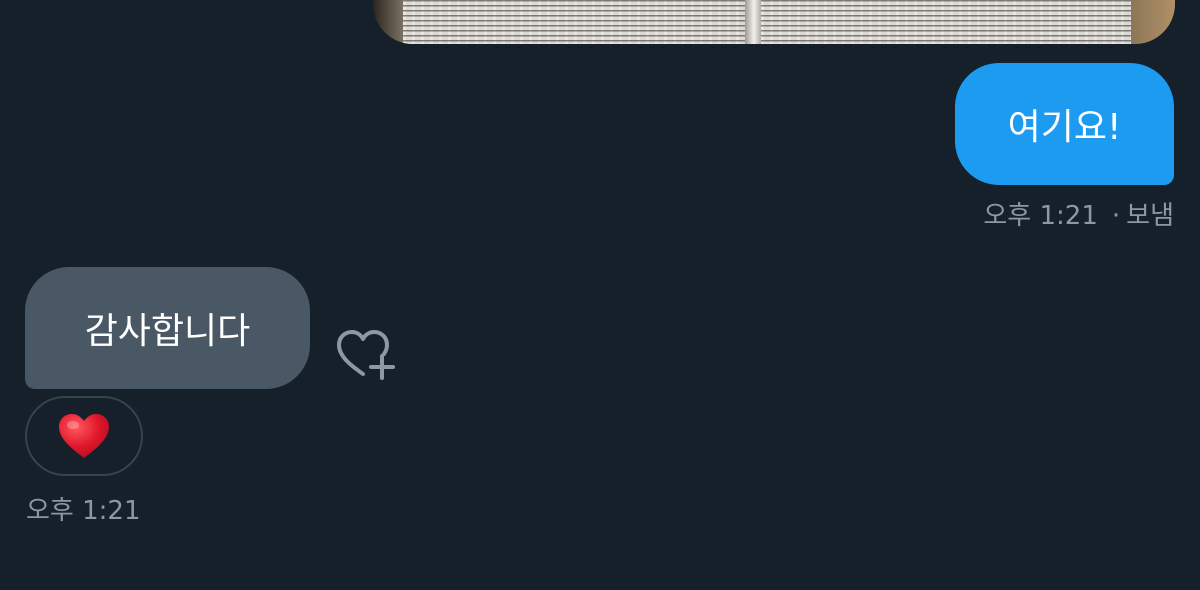  Describe the element at coordinates (1064, 127) in the screenshot. I see `sent-message-text: 여기요!` at that location.